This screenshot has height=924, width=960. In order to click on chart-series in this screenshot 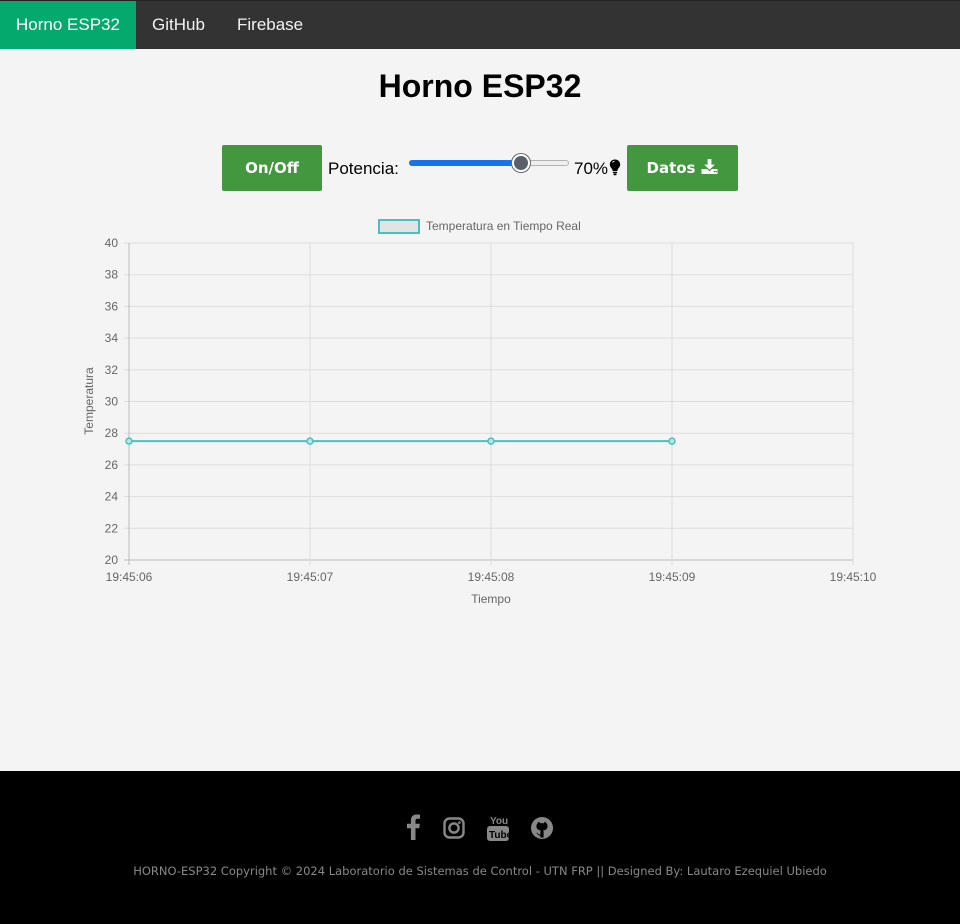, I will do `click(400, 441)`.